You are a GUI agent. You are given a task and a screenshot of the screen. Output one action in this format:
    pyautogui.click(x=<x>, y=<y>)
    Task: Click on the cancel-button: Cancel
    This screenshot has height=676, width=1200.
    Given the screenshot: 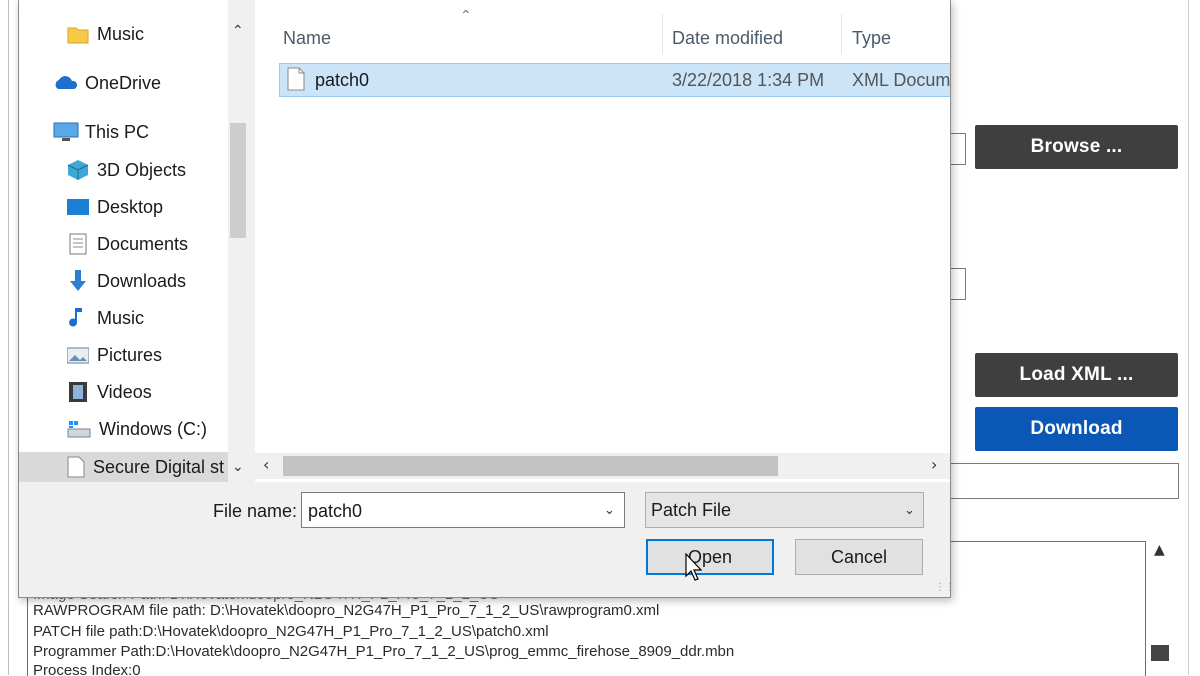 What is the action you would take?
    pyautogui.click(x=859, y=557)
    